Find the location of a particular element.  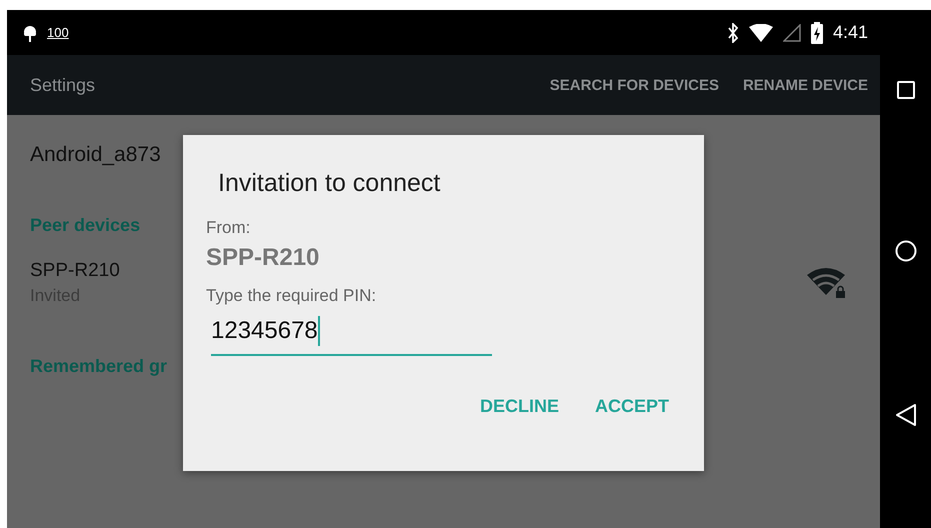

home-icon is located at coordinates (905, 251).